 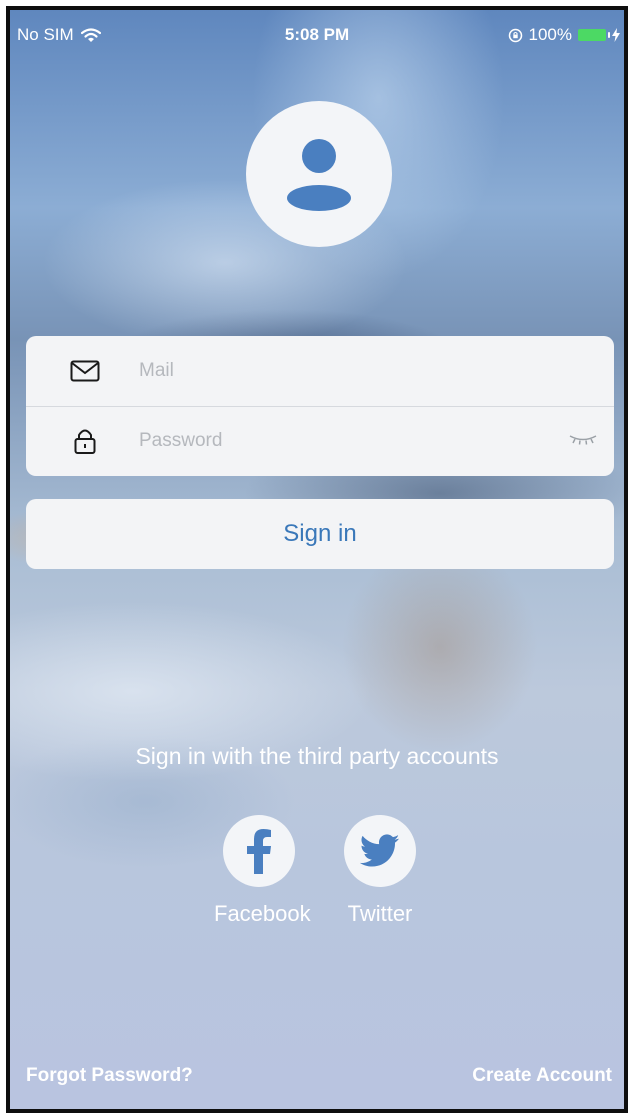 I want to click on lock-icon, so click(x=85, y=441).